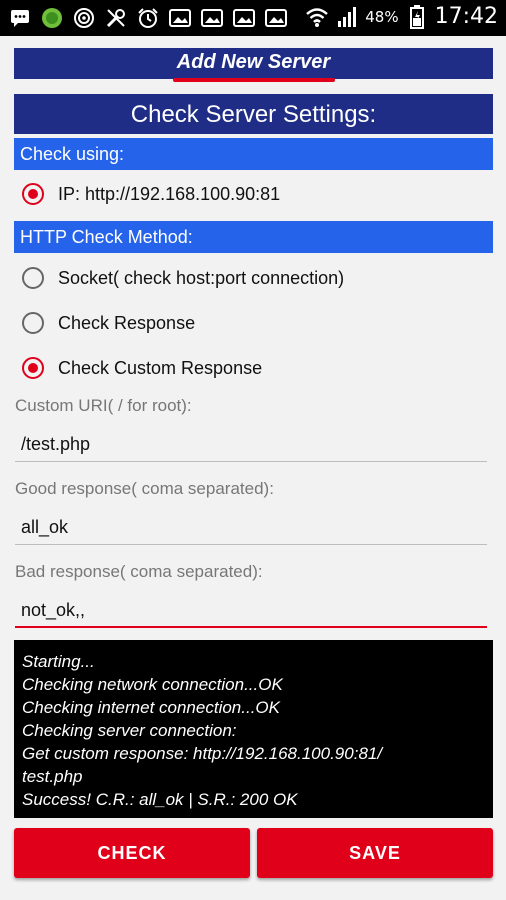  What do you see at coordinates (160, 367) in the screenshot?
I see `radio-custom-response-label: Check Custom Response` at bounding box center [160, 367].